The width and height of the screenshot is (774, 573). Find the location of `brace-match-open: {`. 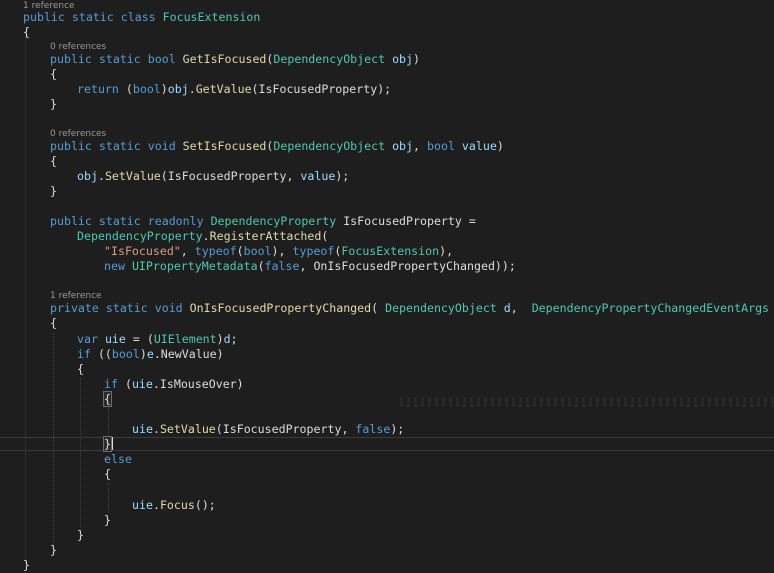

brace-match-open: { is located at coordinates (107, 399).